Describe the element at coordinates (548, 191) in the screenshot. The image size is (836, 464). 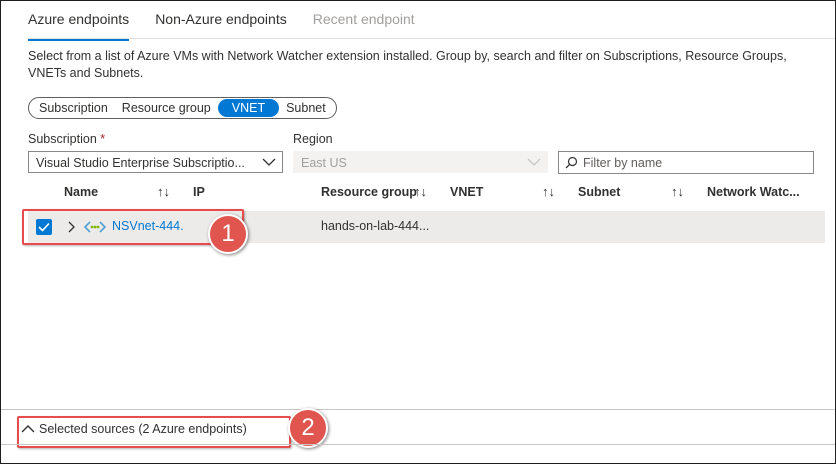
I see `sort-vnet-icon: ↑↓` at that location.